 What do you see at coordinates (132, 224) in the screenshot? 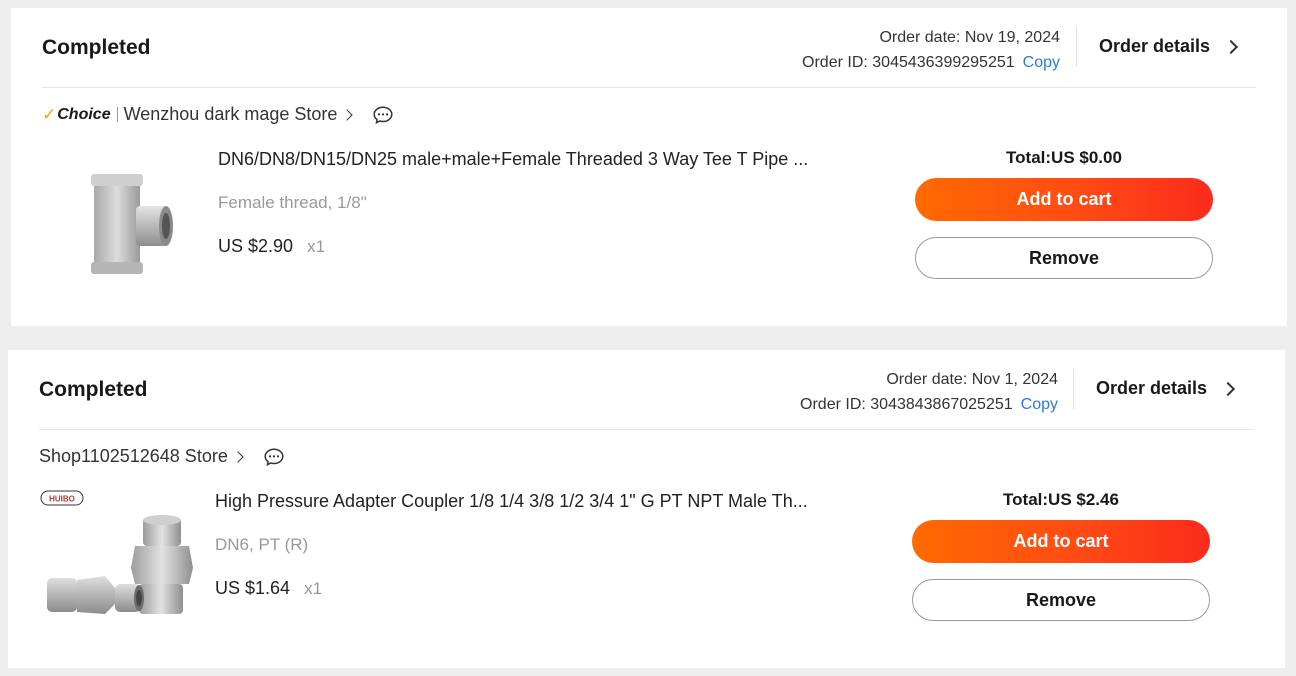
I see `tee-pipe-fitting-icon` at bounding box center [132, 224].